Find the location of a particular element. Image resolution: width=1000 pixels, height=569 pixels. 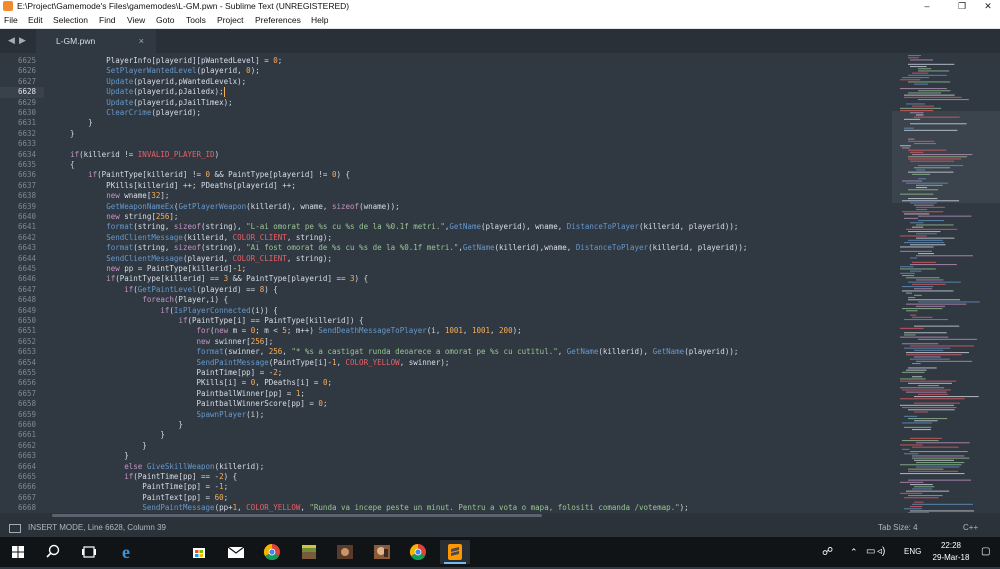

code-line: foreach(Player,i) { is located at coordinates (140, 300).